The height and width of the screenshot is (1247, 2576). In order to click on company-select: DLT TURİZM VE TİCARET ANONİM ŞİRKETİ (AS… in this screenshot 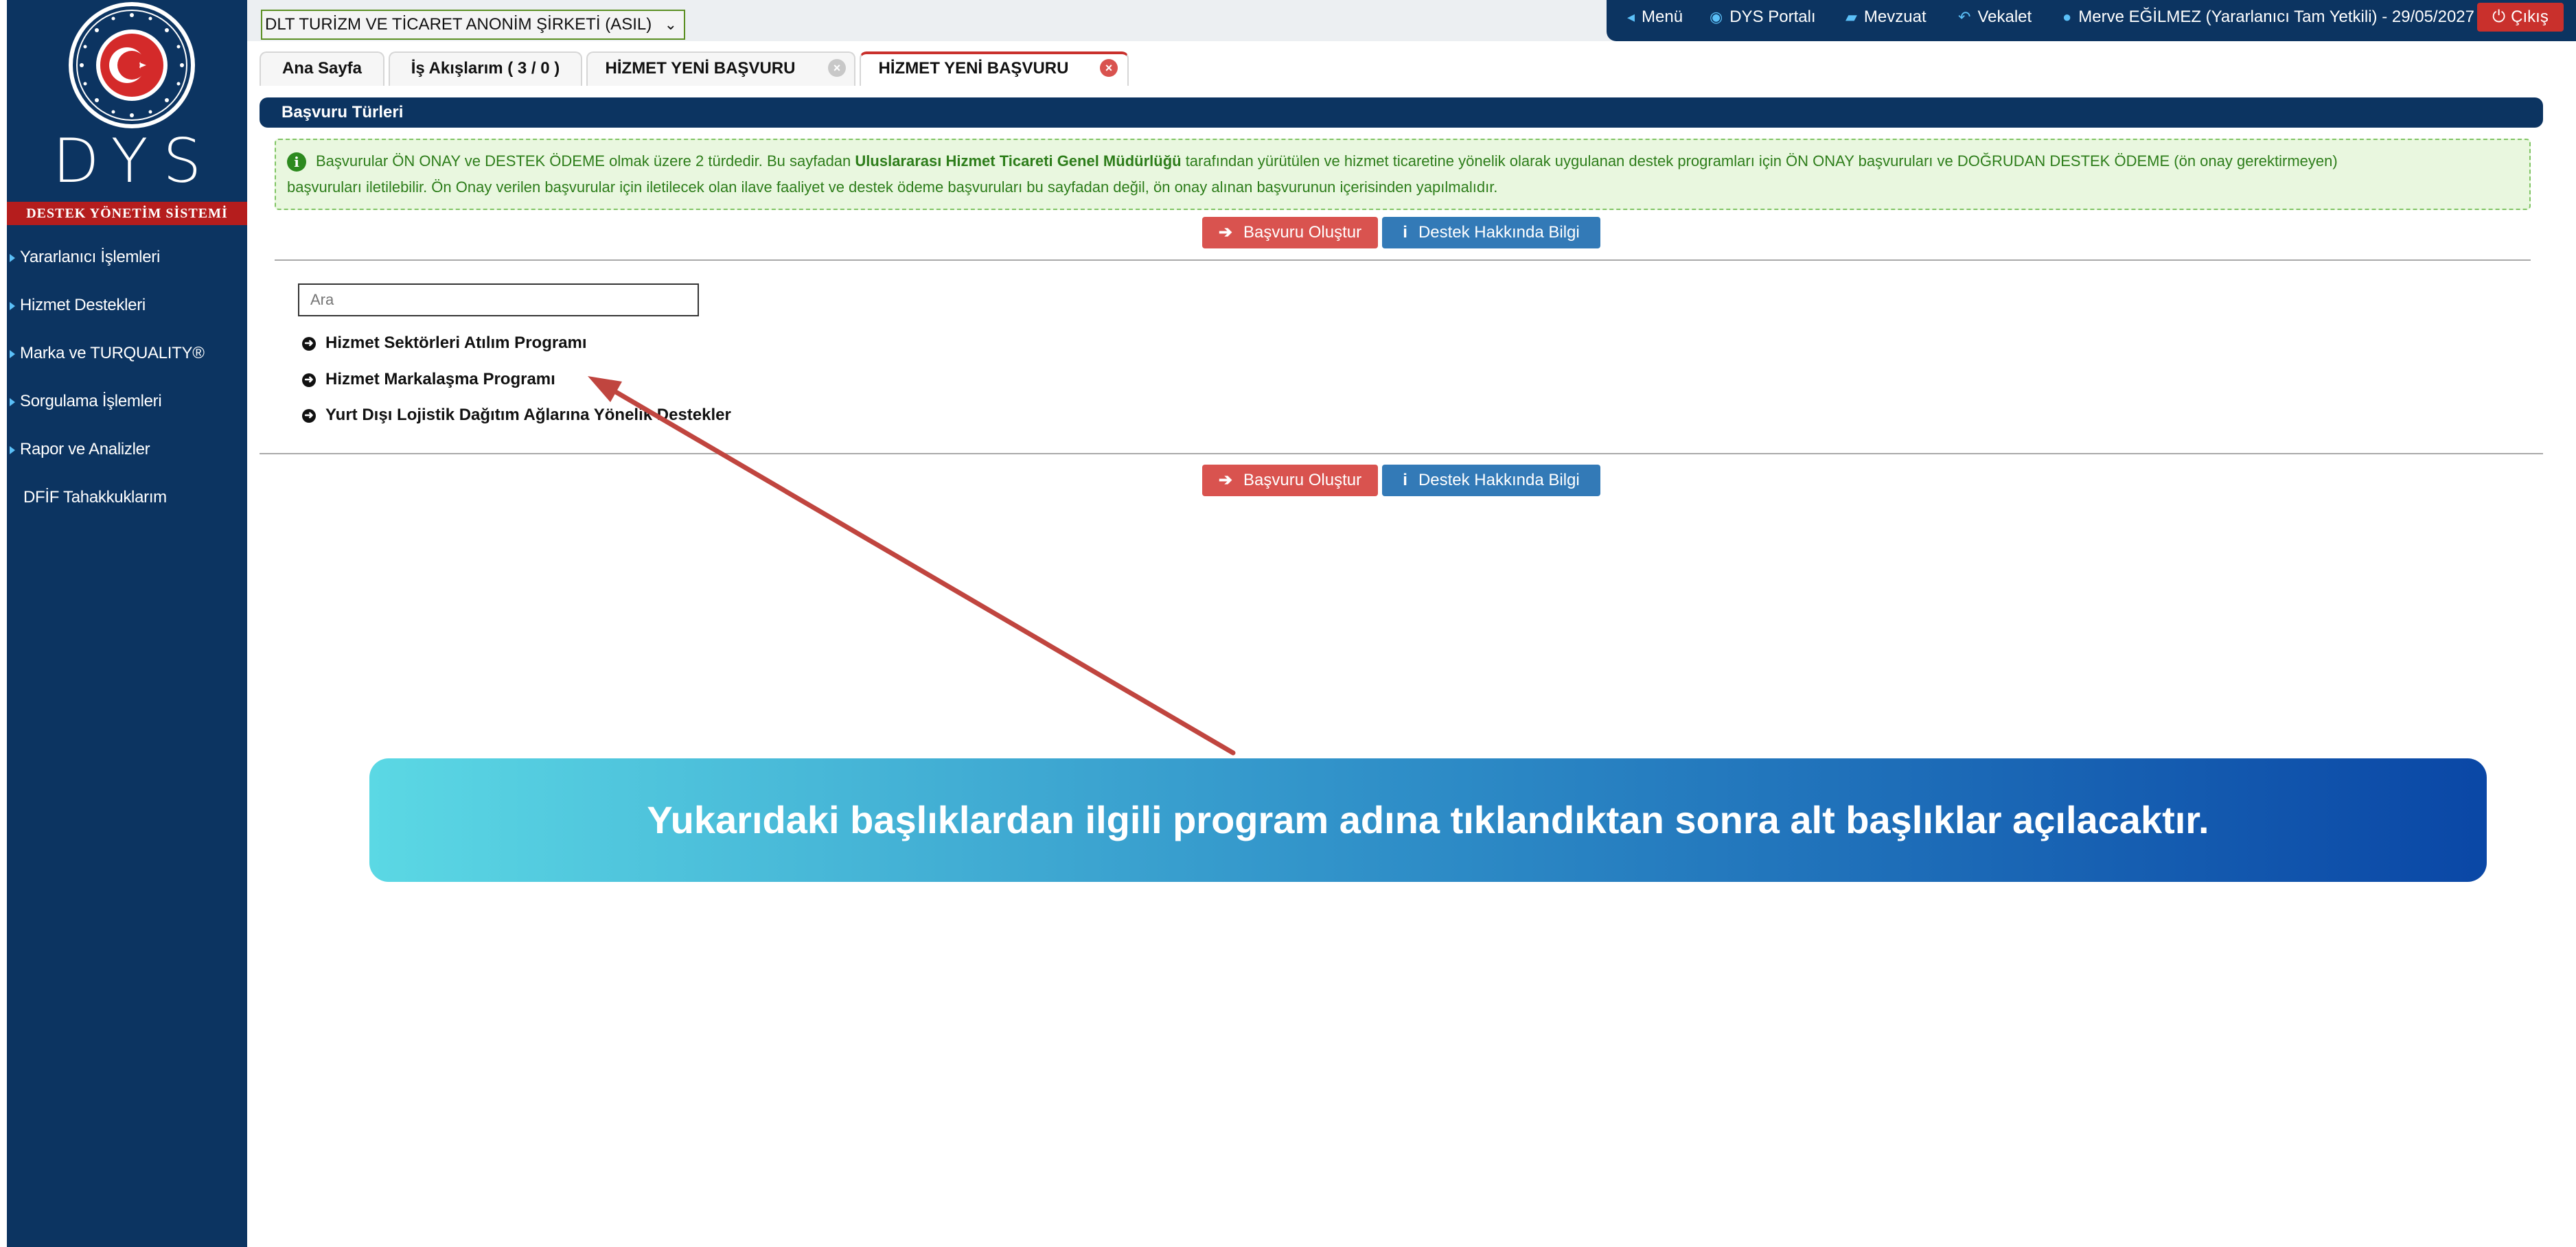, I will do `click(473, 25)`.